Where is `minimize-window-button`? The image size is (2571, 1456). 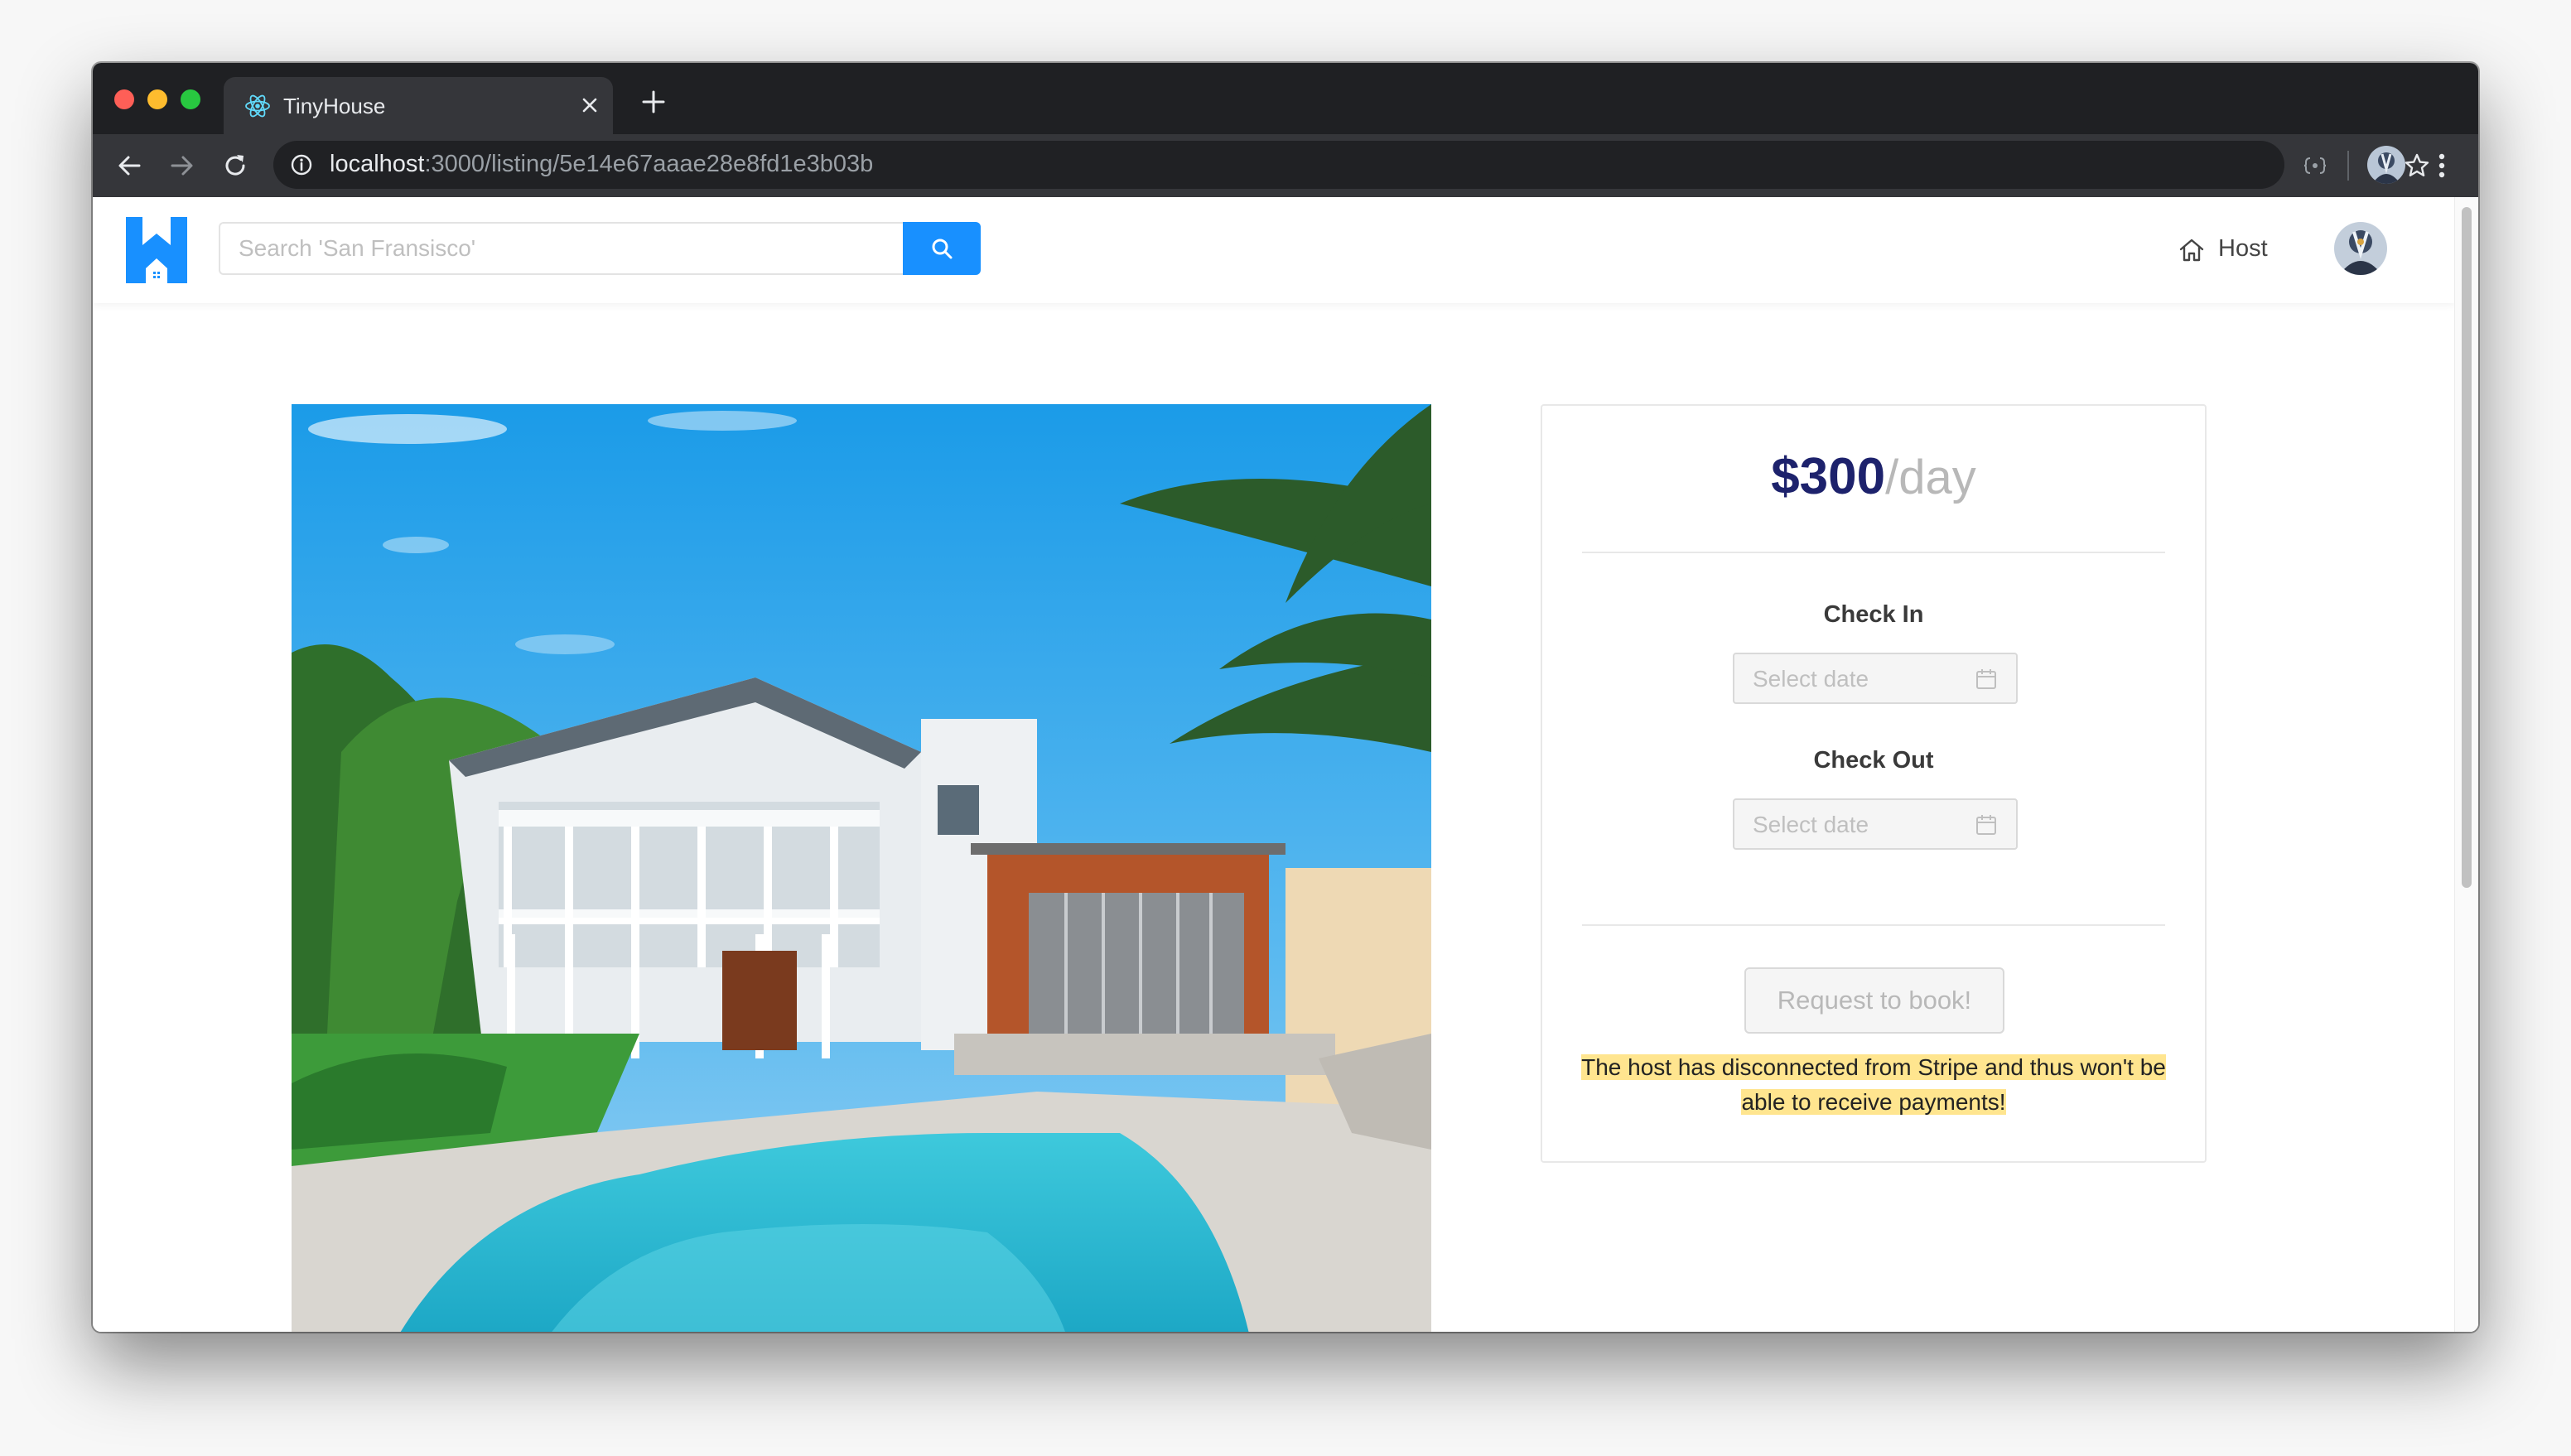 minimize-window-button is located at coordinates (157, 99).